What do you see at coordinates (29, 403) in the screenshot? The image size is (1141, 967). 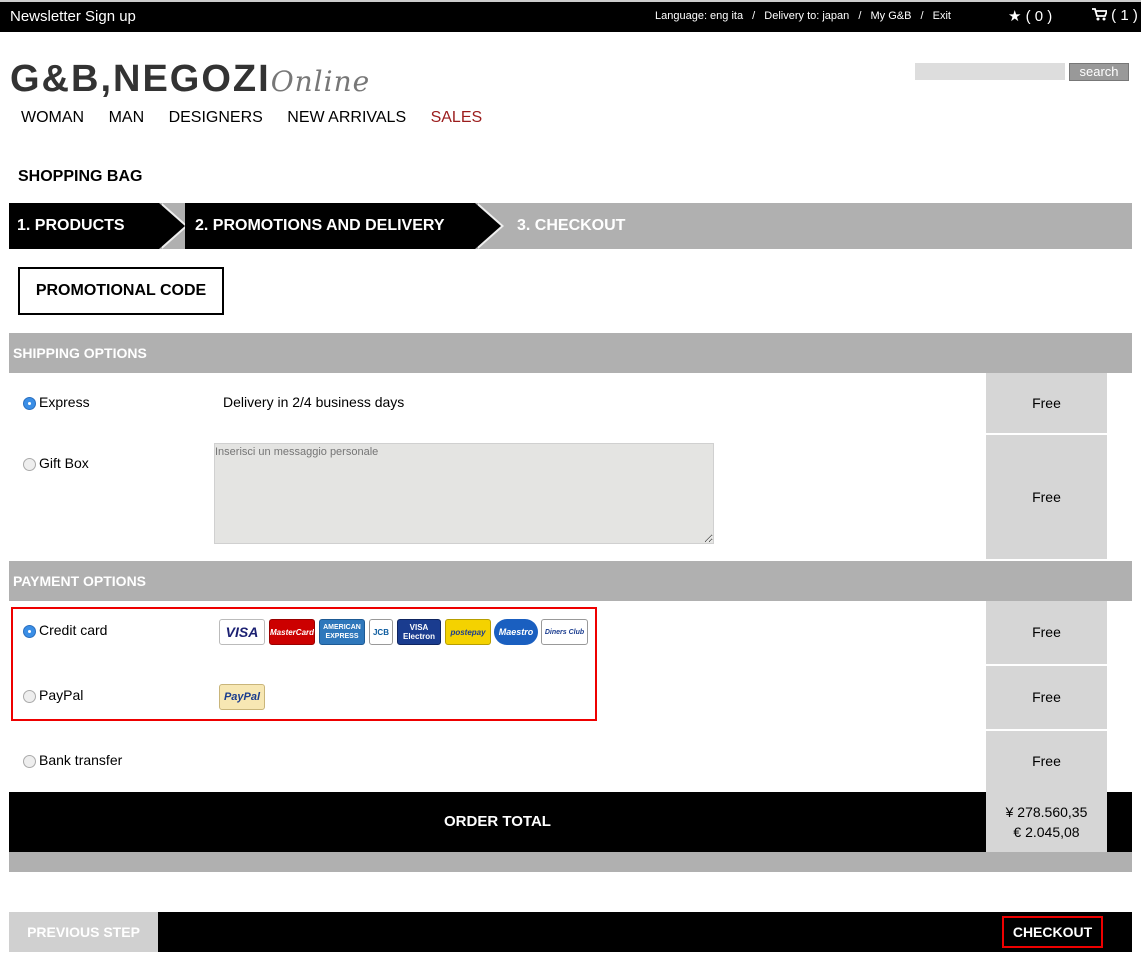 I see `express-radio` at bounding box center [29, 403].